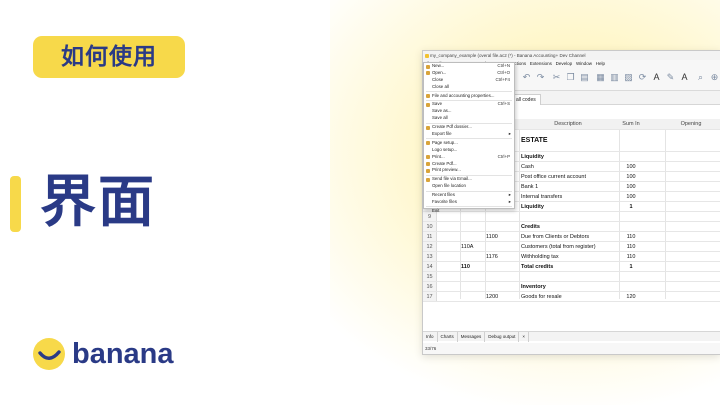 The image size is (720, 405). Describe the element at coordinates (691, 124) in the screenshot. I see `column-header-opening: Opening` at that location.